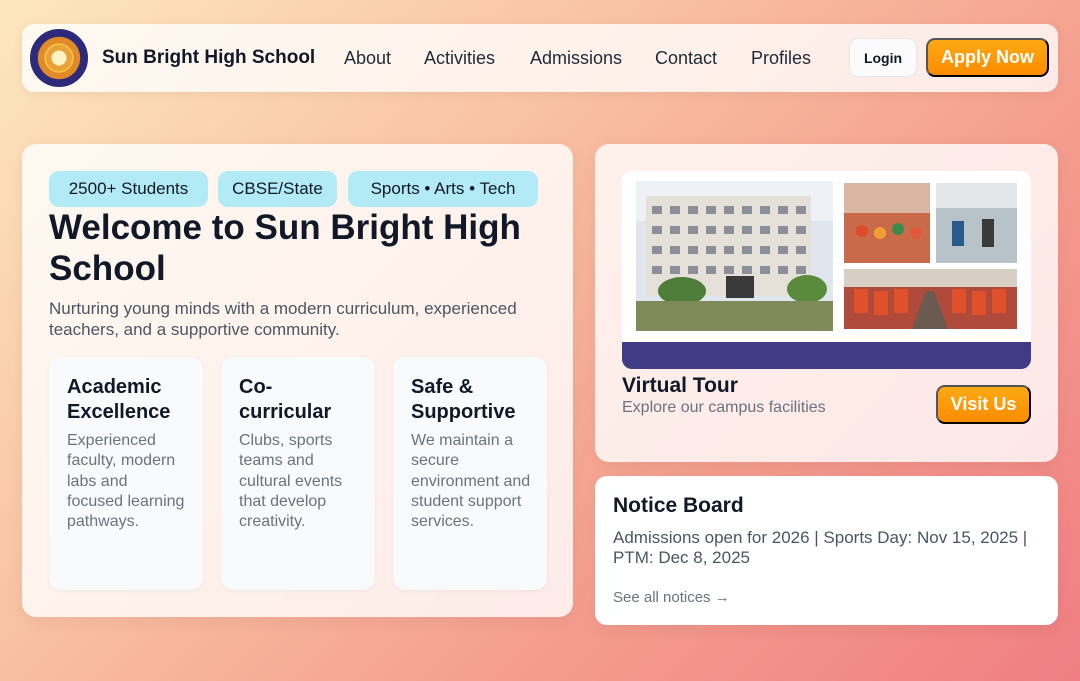 This screenshot has height=681, width=1080. Describe the element at coordinates (983, 404) in the screenshot. I see `visit-us-button: Visit Us` at that location.